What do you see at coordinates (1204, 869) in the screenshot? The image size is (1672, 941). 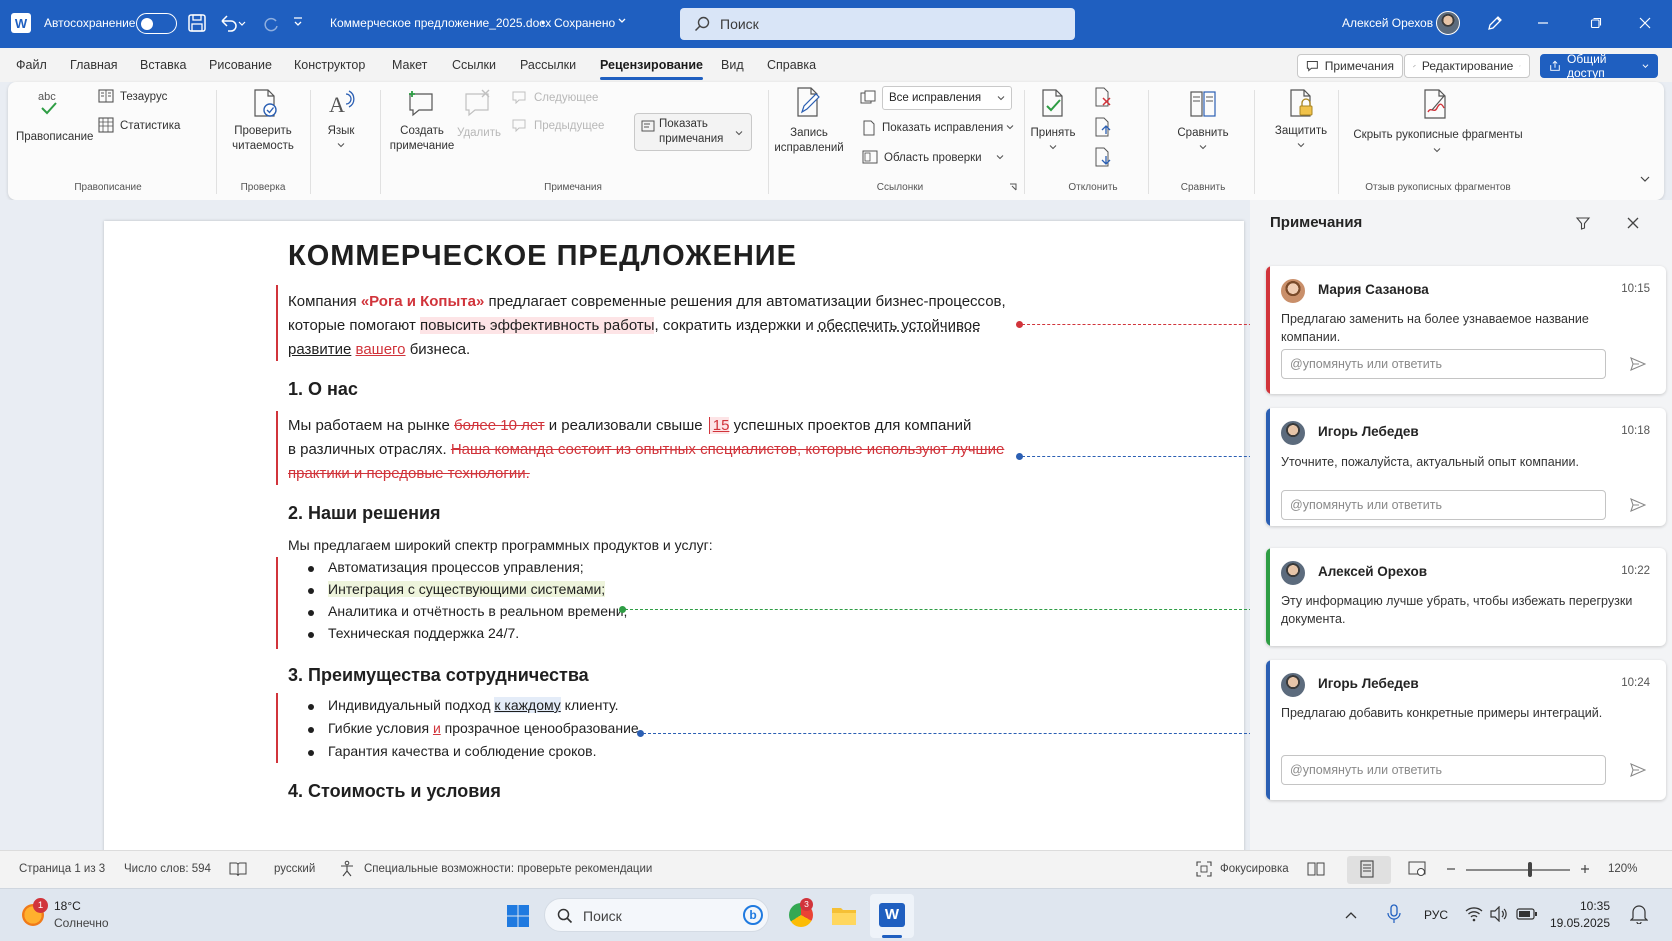 I see `focus-icon` at bounding box center [1204, 869].